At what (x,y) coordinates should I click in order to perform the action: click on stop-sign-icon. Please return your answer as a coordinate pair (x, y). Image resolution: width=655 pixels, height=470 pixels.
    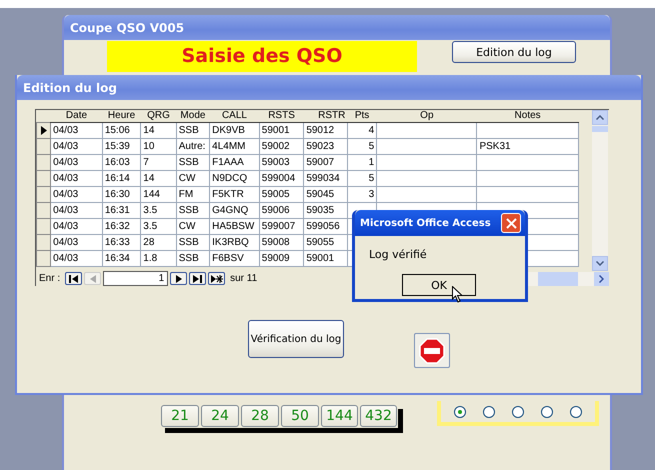
    Looking at the image, I should click on (432, 351).